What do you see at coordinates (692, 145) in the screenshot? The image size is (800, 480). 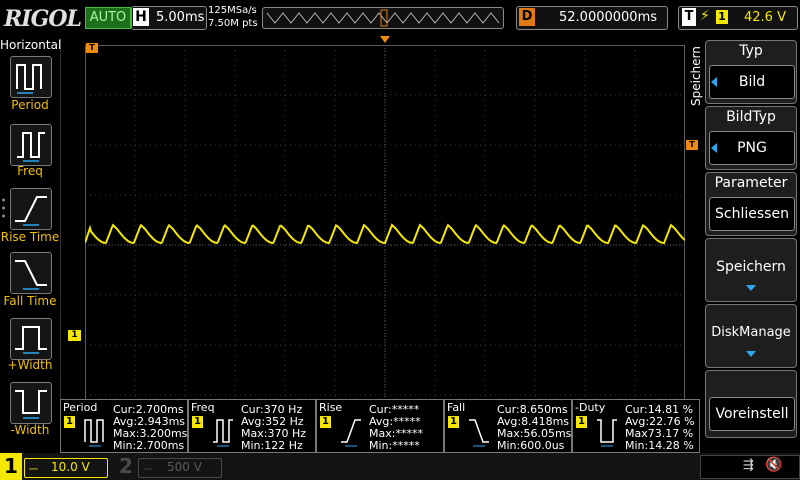 I see `trigger-level-marker: T` at bounding box center [692, 145].